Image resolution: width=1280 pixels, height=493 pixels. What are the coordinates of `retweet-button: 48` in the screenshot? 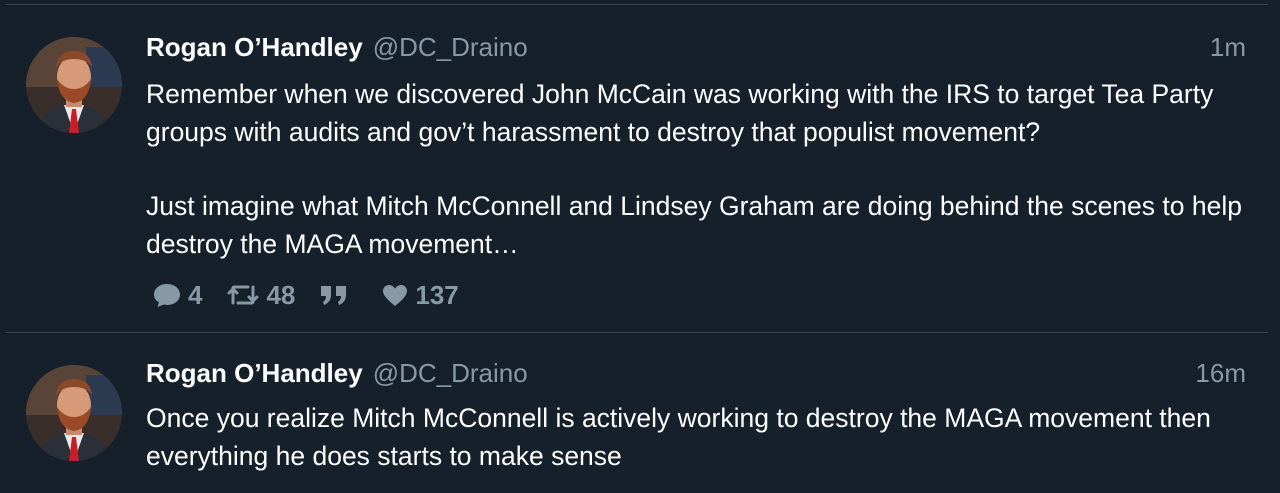 It's located at (260, 295).